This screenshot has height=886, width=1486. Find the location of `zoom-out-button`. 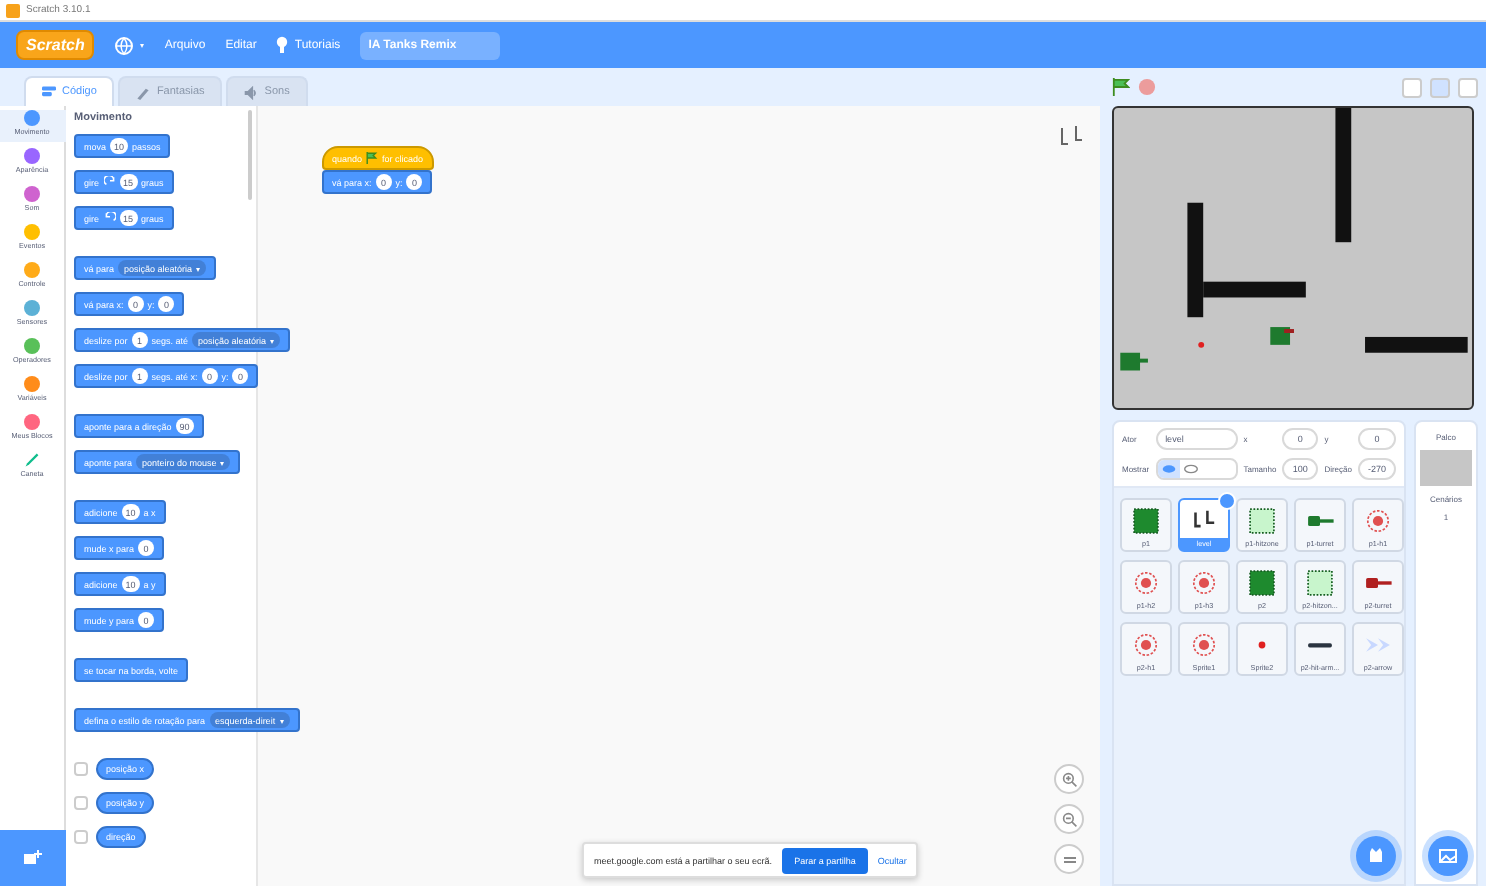

zoom-out-button is located at coordinates (1069, 819).